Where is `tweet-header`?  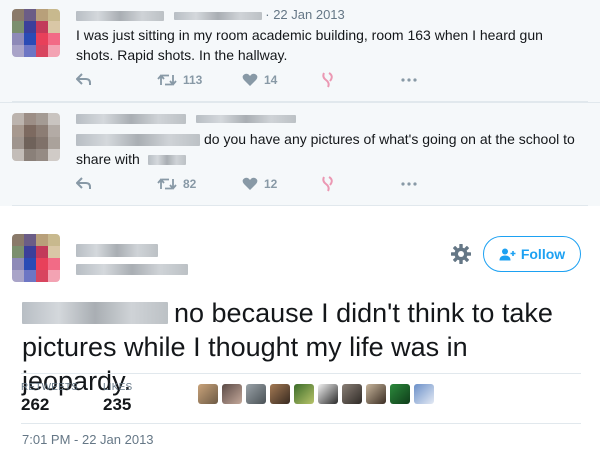 tweet-header is located at coordinates (186, 117).